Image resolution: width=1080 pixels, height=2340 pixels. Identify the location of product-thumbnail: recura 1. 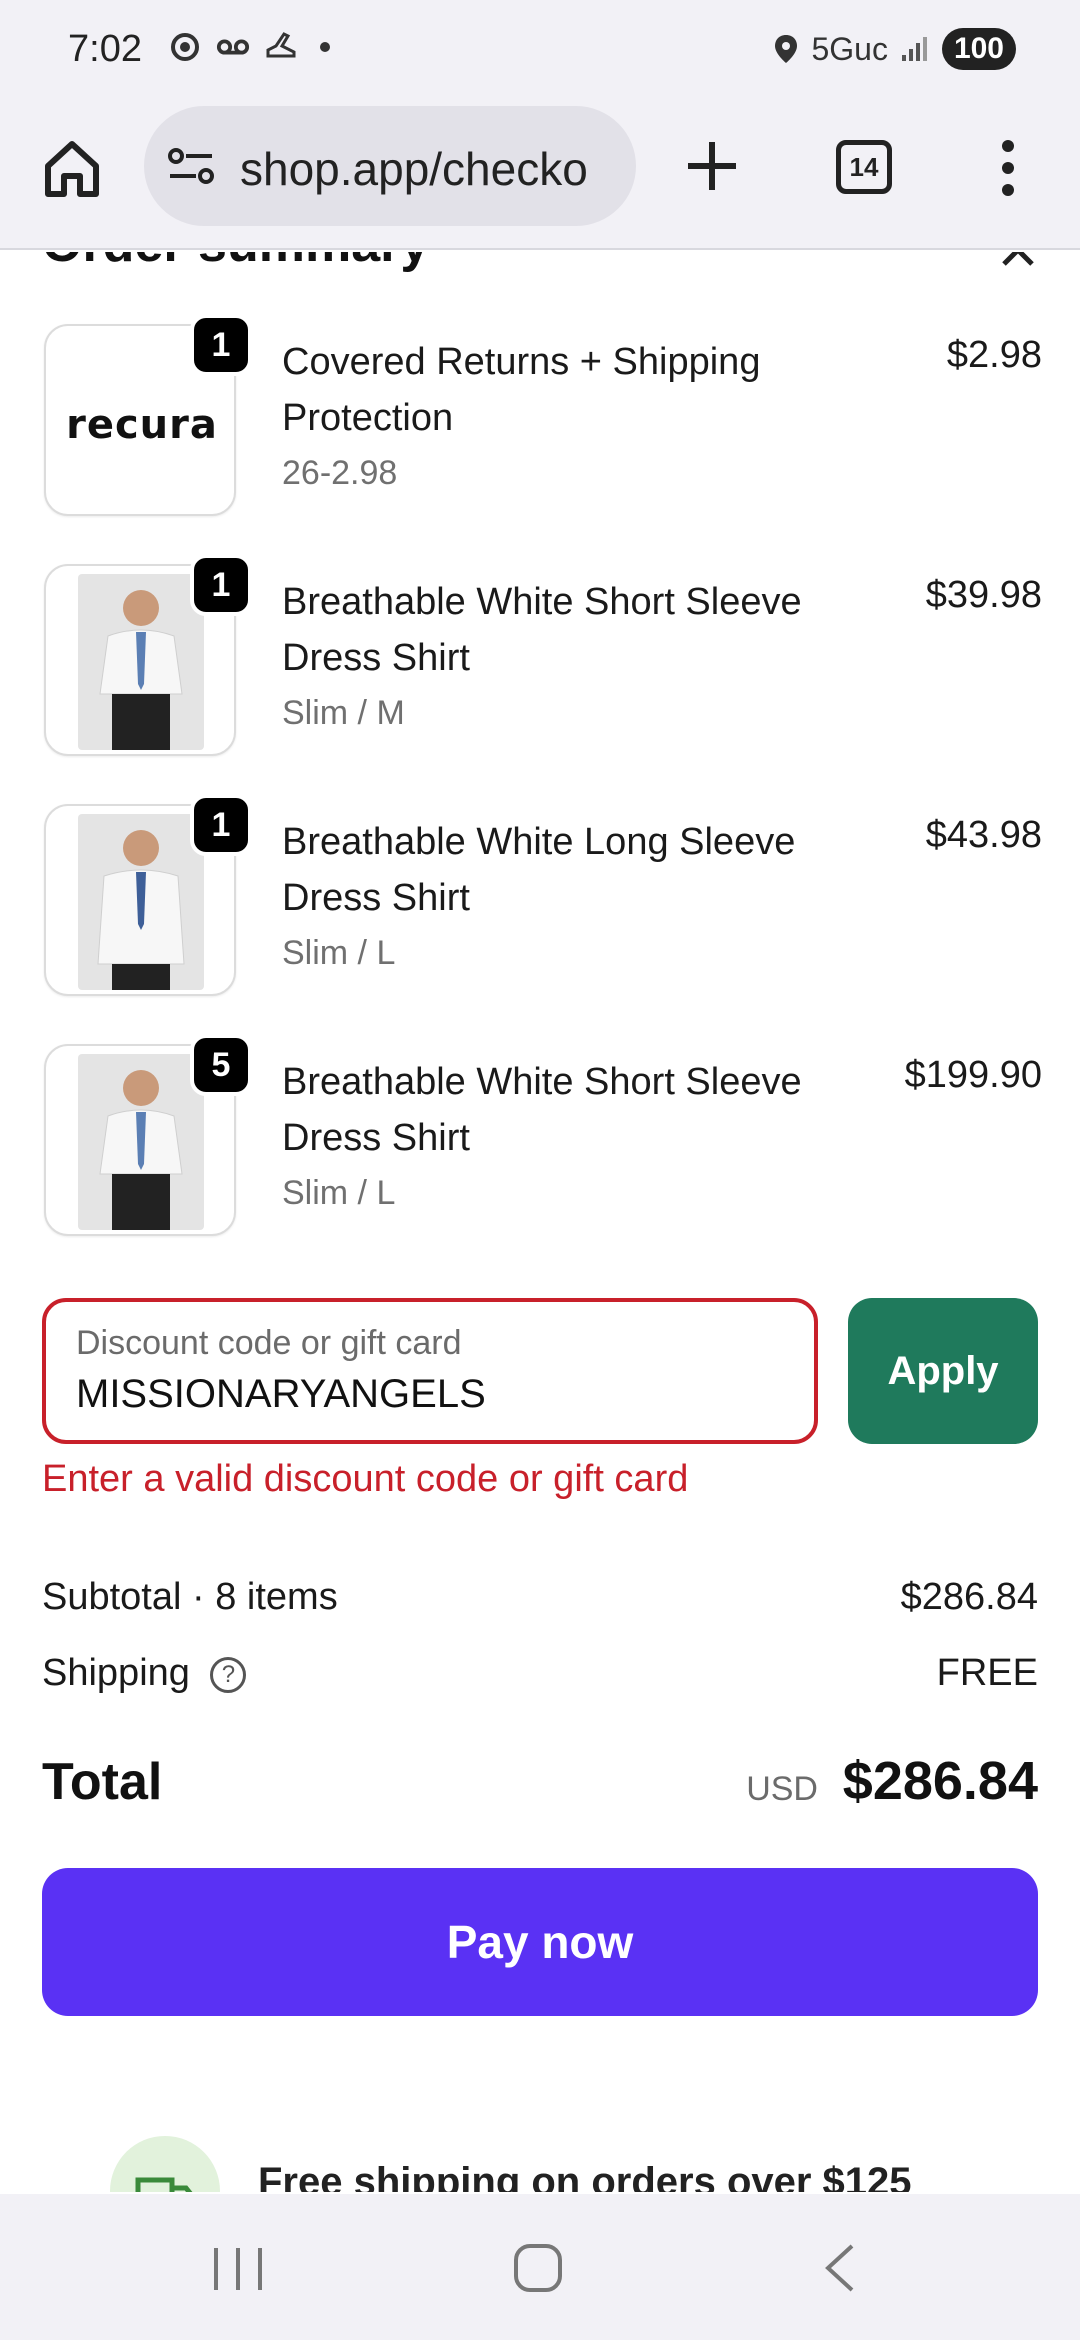
(148, 415).